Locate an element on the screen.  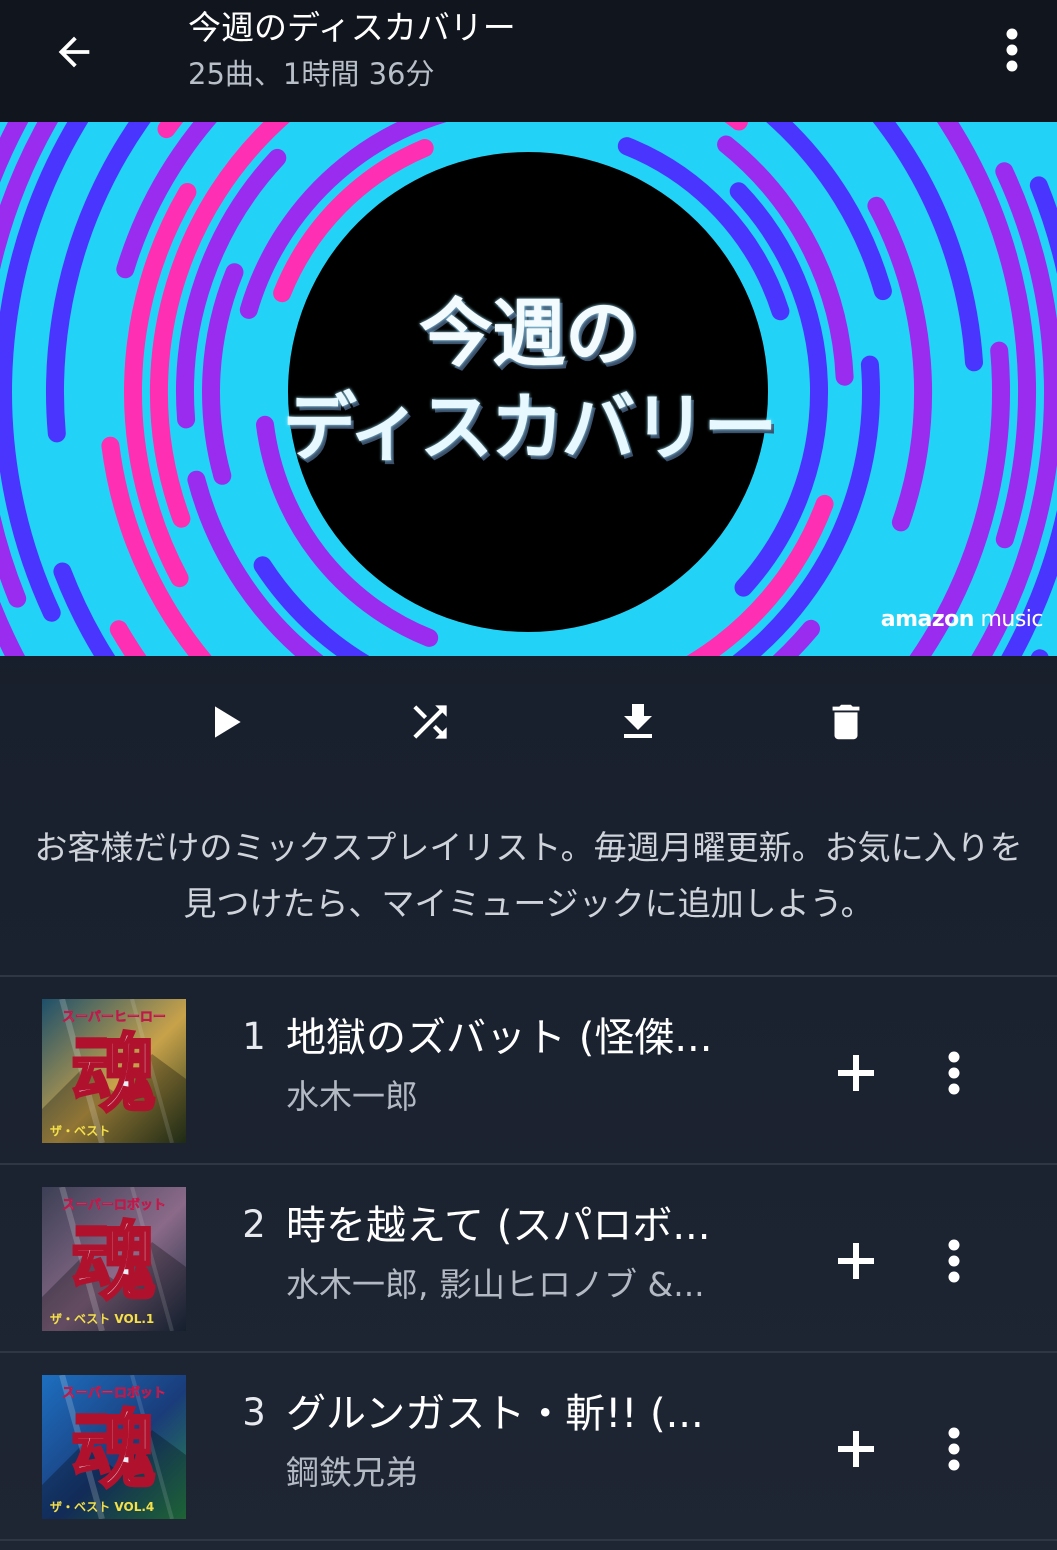
play-icon is located at coordinates (228, 722).